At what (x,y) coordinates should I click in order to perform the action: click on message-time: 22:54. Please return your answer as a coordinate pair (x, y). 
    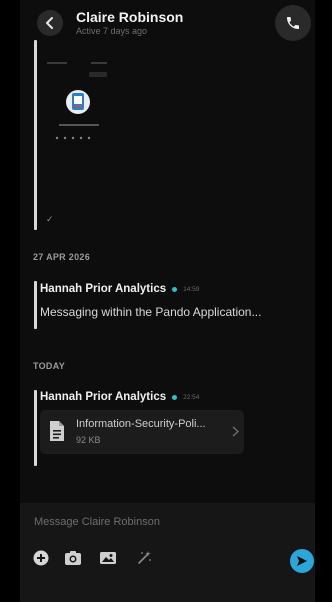
    Looking at the image, I should click on (191, 397).